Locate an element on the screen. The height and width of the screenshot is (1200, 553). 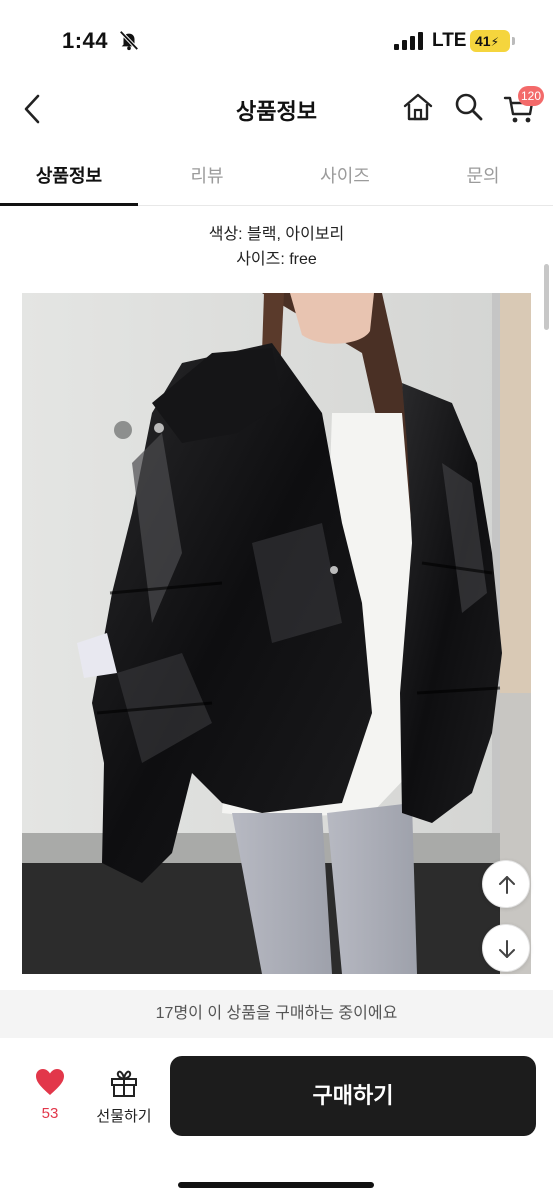
scroll-top-button is located at coordinates (506, 884).